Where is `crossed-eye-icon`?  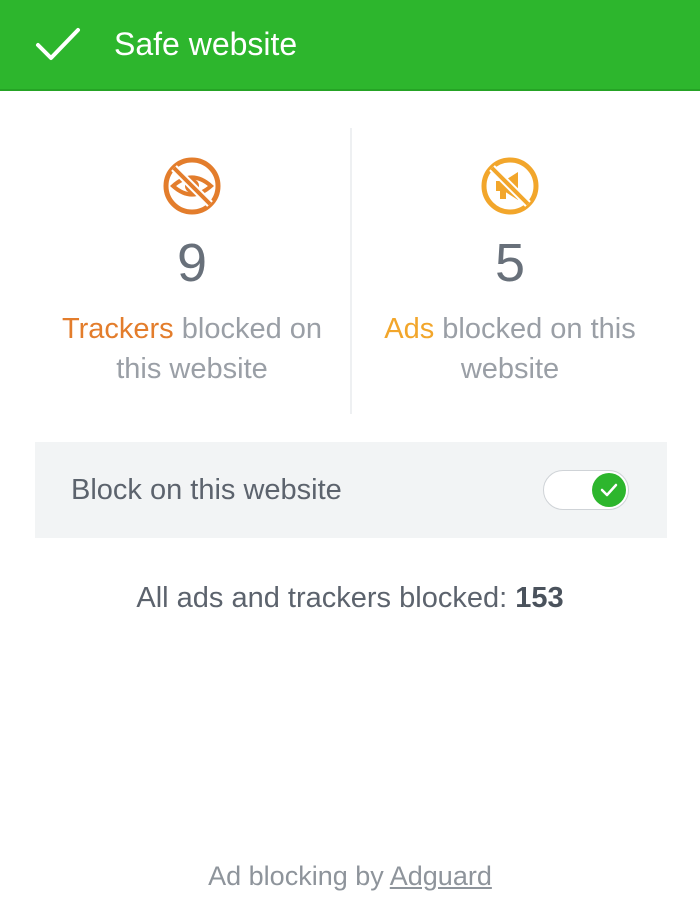
crossed-eye-icon is located at coordinates (192, 186).